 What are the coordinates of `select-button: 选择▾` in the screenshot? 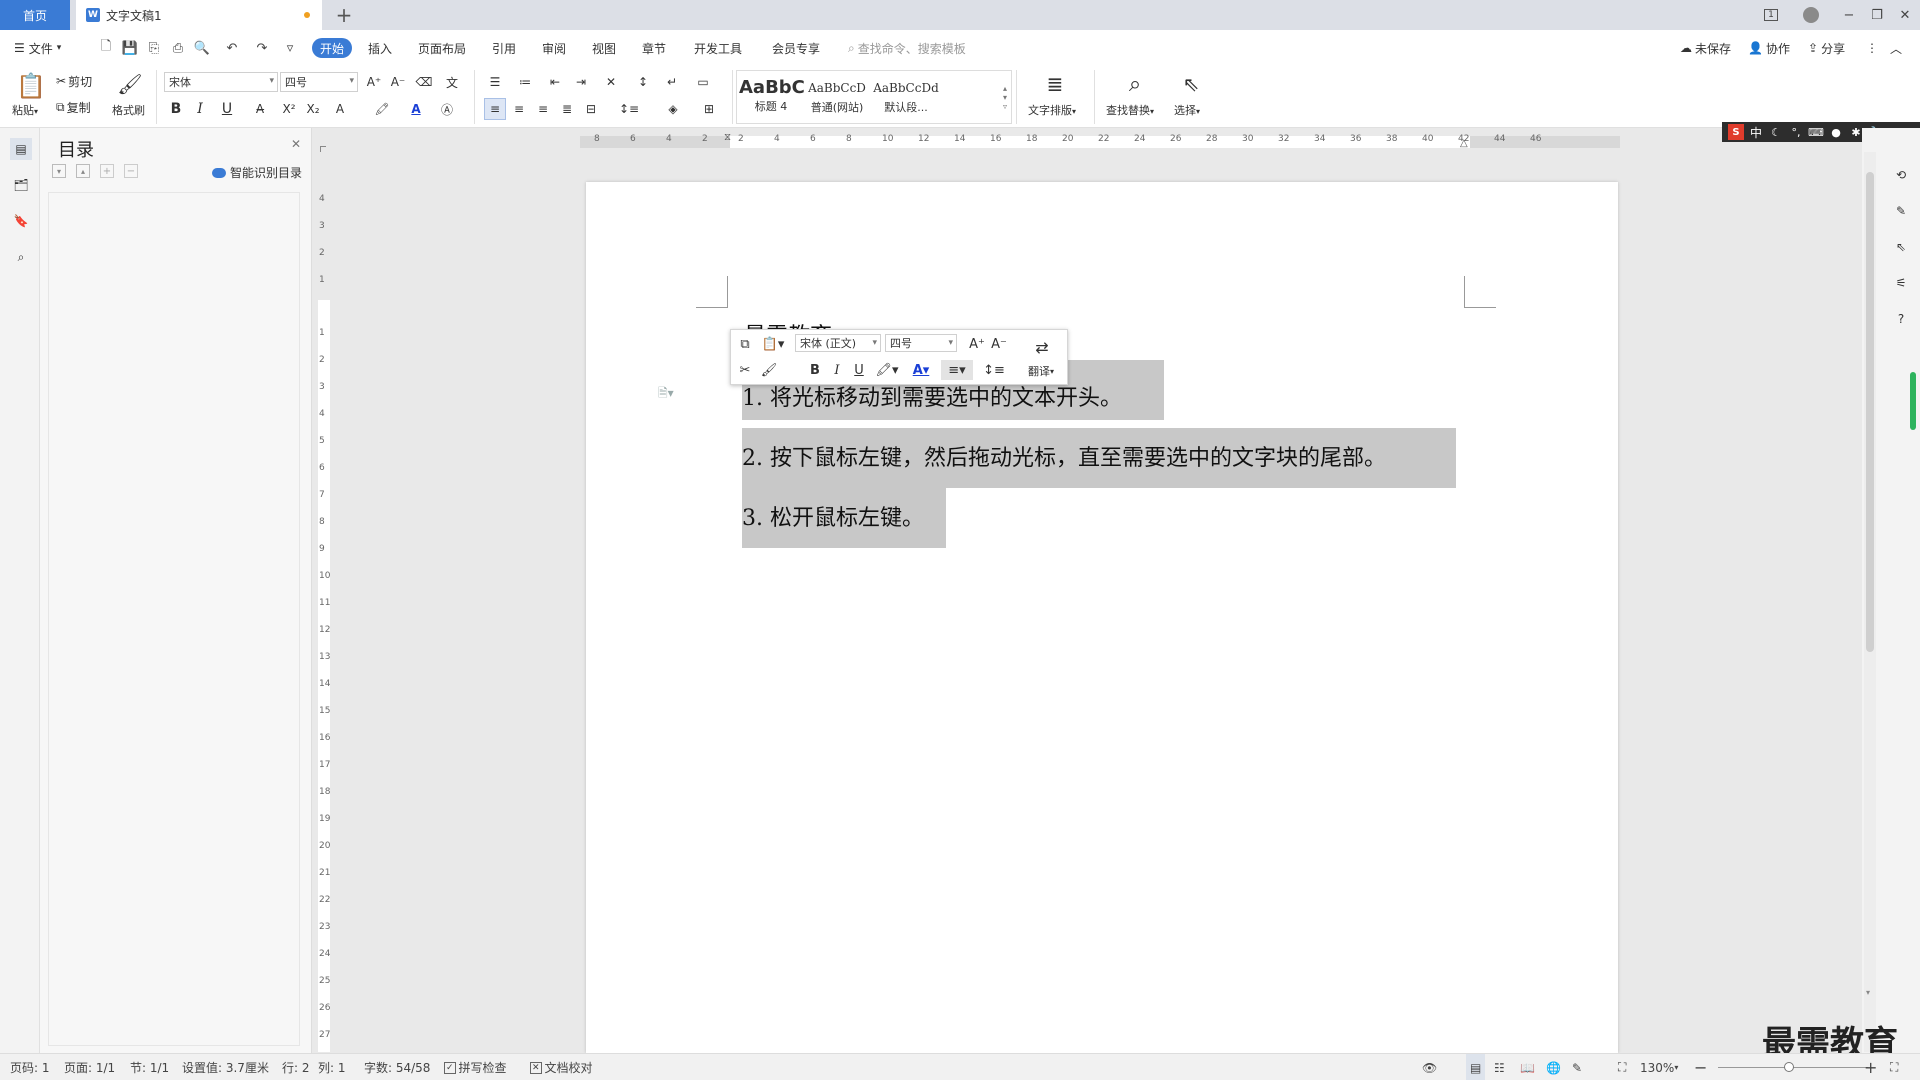 It's located at (1187, 110).